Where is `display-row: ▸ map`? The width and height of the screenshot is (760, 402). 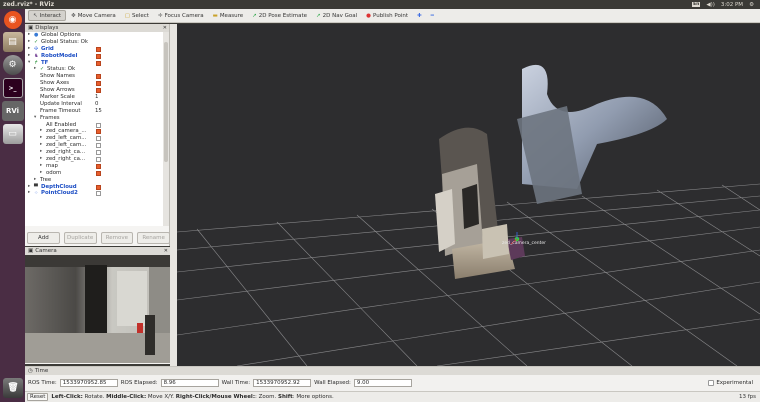
display-row: ▸ map is located at coordinates (94, 166).